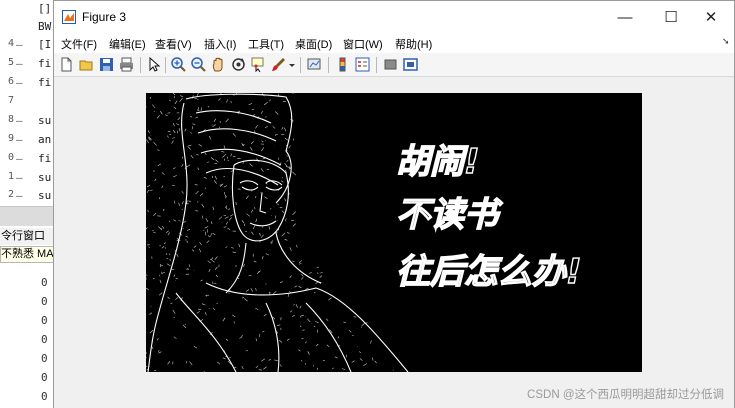 This screenshot has width=735, height=408. What do you see at coordinates (314, 64) in the screenshot?
I see `link-plot-icon` at bounding box center [314, 64].